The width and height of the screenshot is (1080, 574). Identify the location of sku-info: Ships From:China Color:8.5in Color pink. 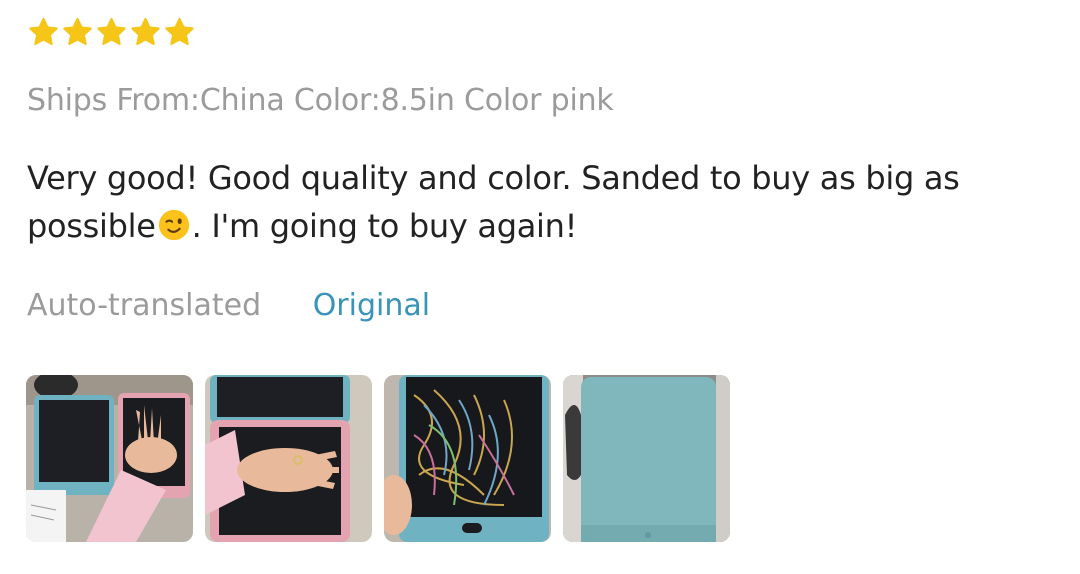
(320, 100).